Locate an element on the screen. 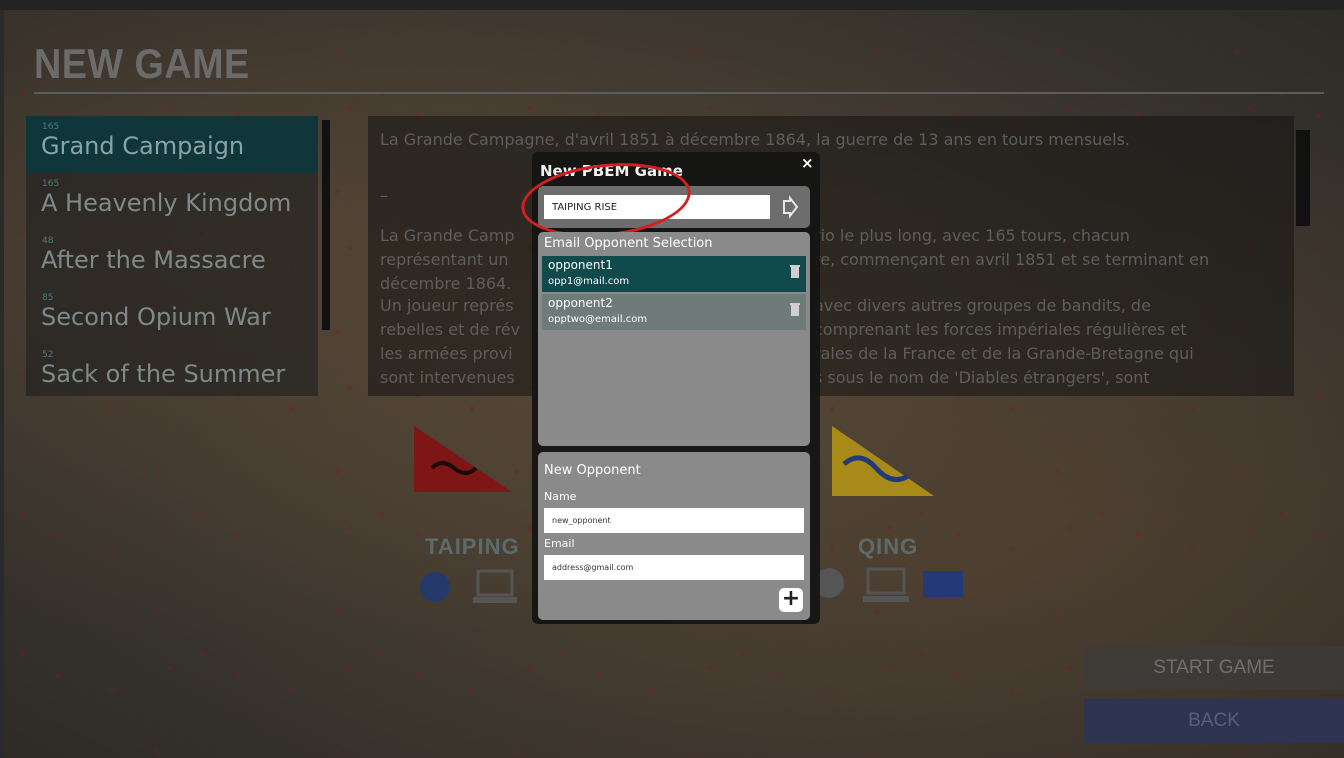  scenario-name: Sack of the Summer is located at coordinates (163, 374).